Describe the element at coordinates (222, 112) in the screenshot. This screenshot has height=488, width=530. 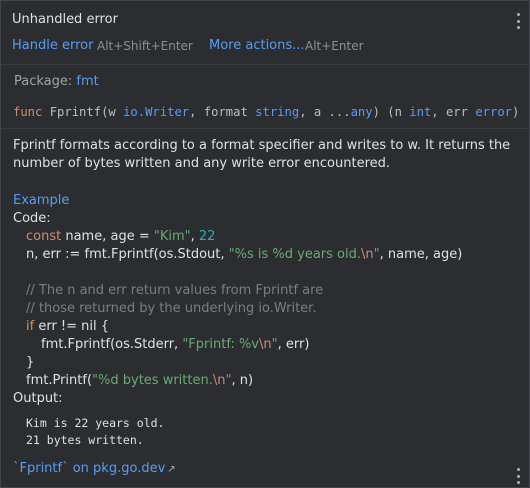
I see `sig-mid1: , format` at that location.